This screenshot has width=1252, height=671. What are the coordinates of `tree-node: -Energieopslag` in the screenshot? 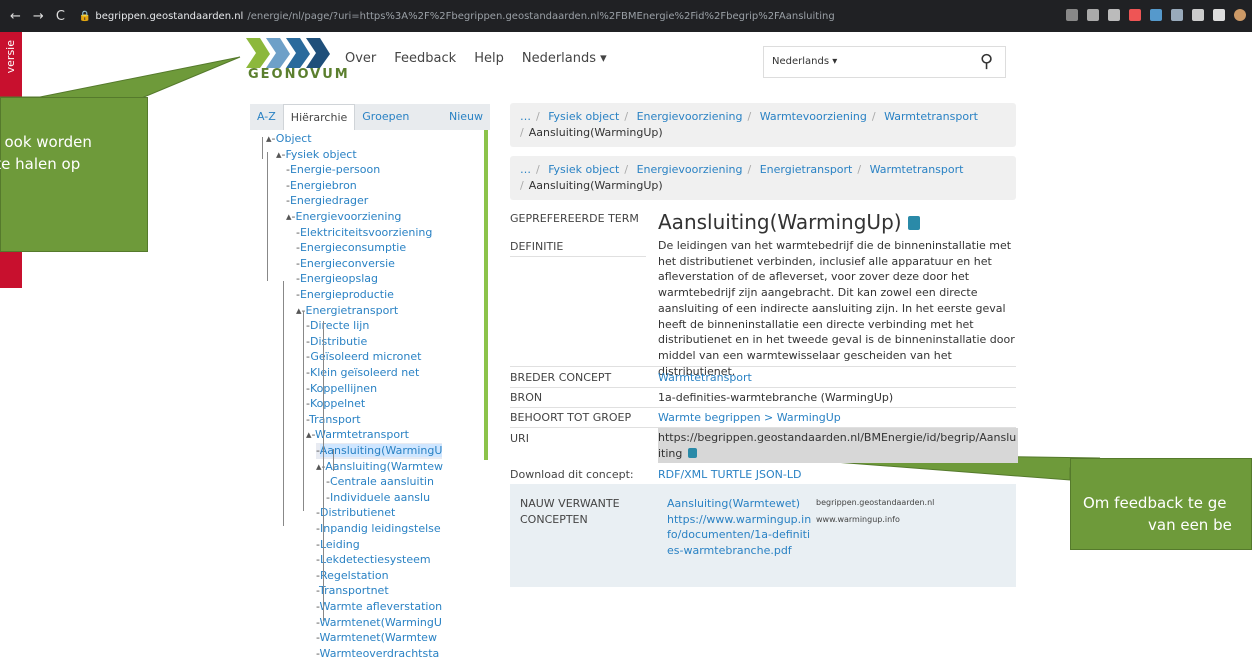 It's located at (337, 279).